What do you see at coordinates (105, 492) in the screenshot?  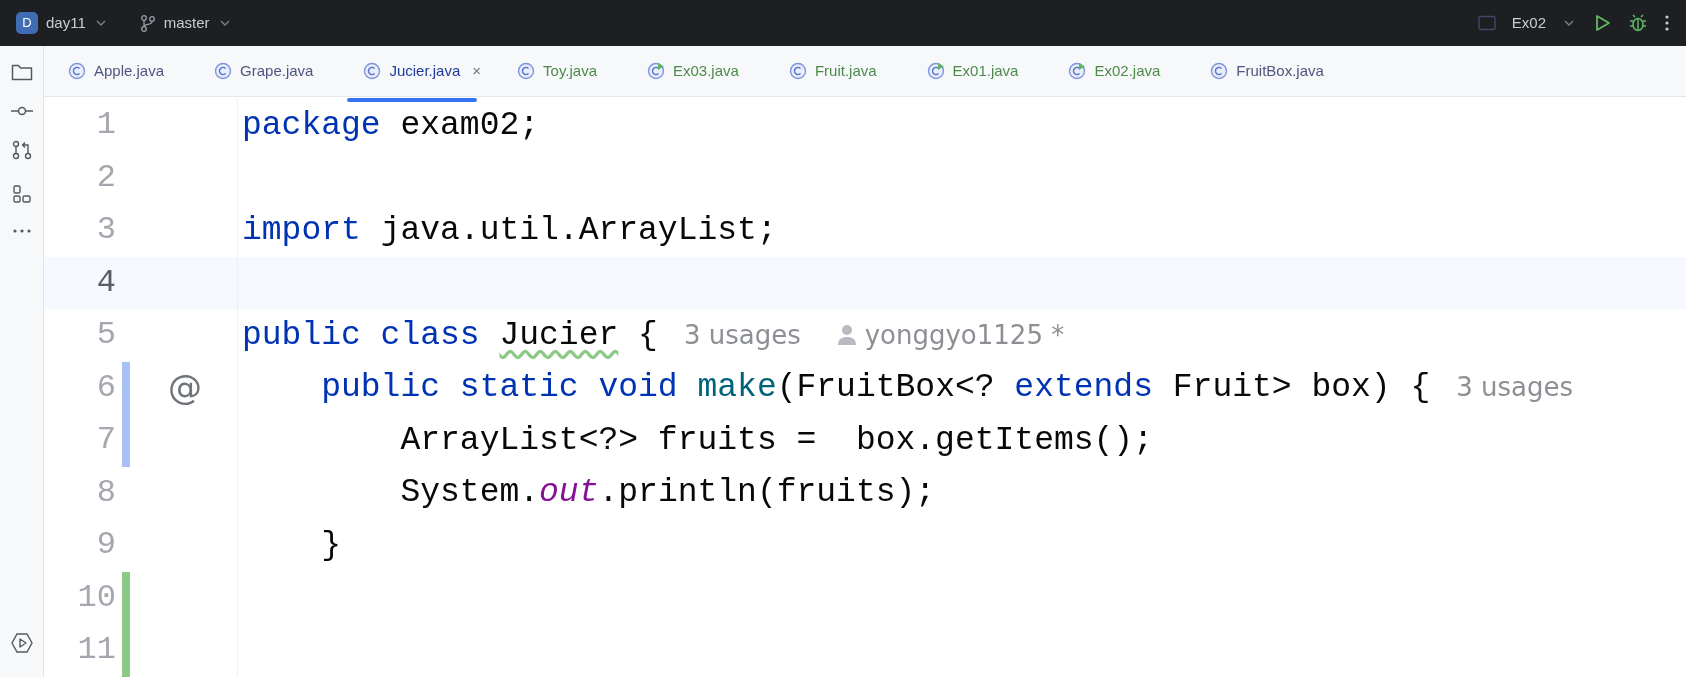 I see `line-number: 8` at bounding box center [105, 492].